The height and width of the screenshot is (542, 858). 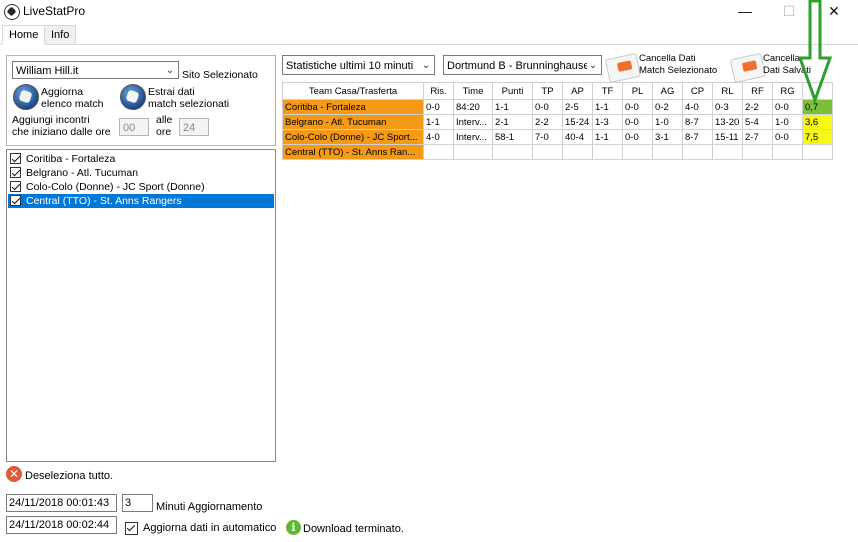 I want to click on column-header: RL, so click(x=727, y=91).